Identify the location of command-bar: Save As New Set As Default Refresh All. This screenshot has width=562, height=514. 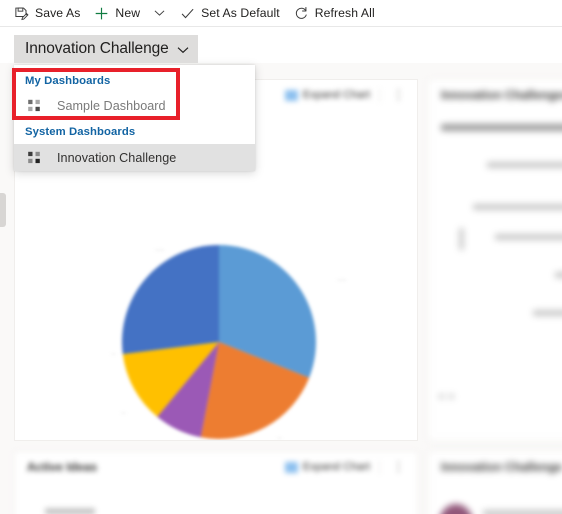
(281, 13).